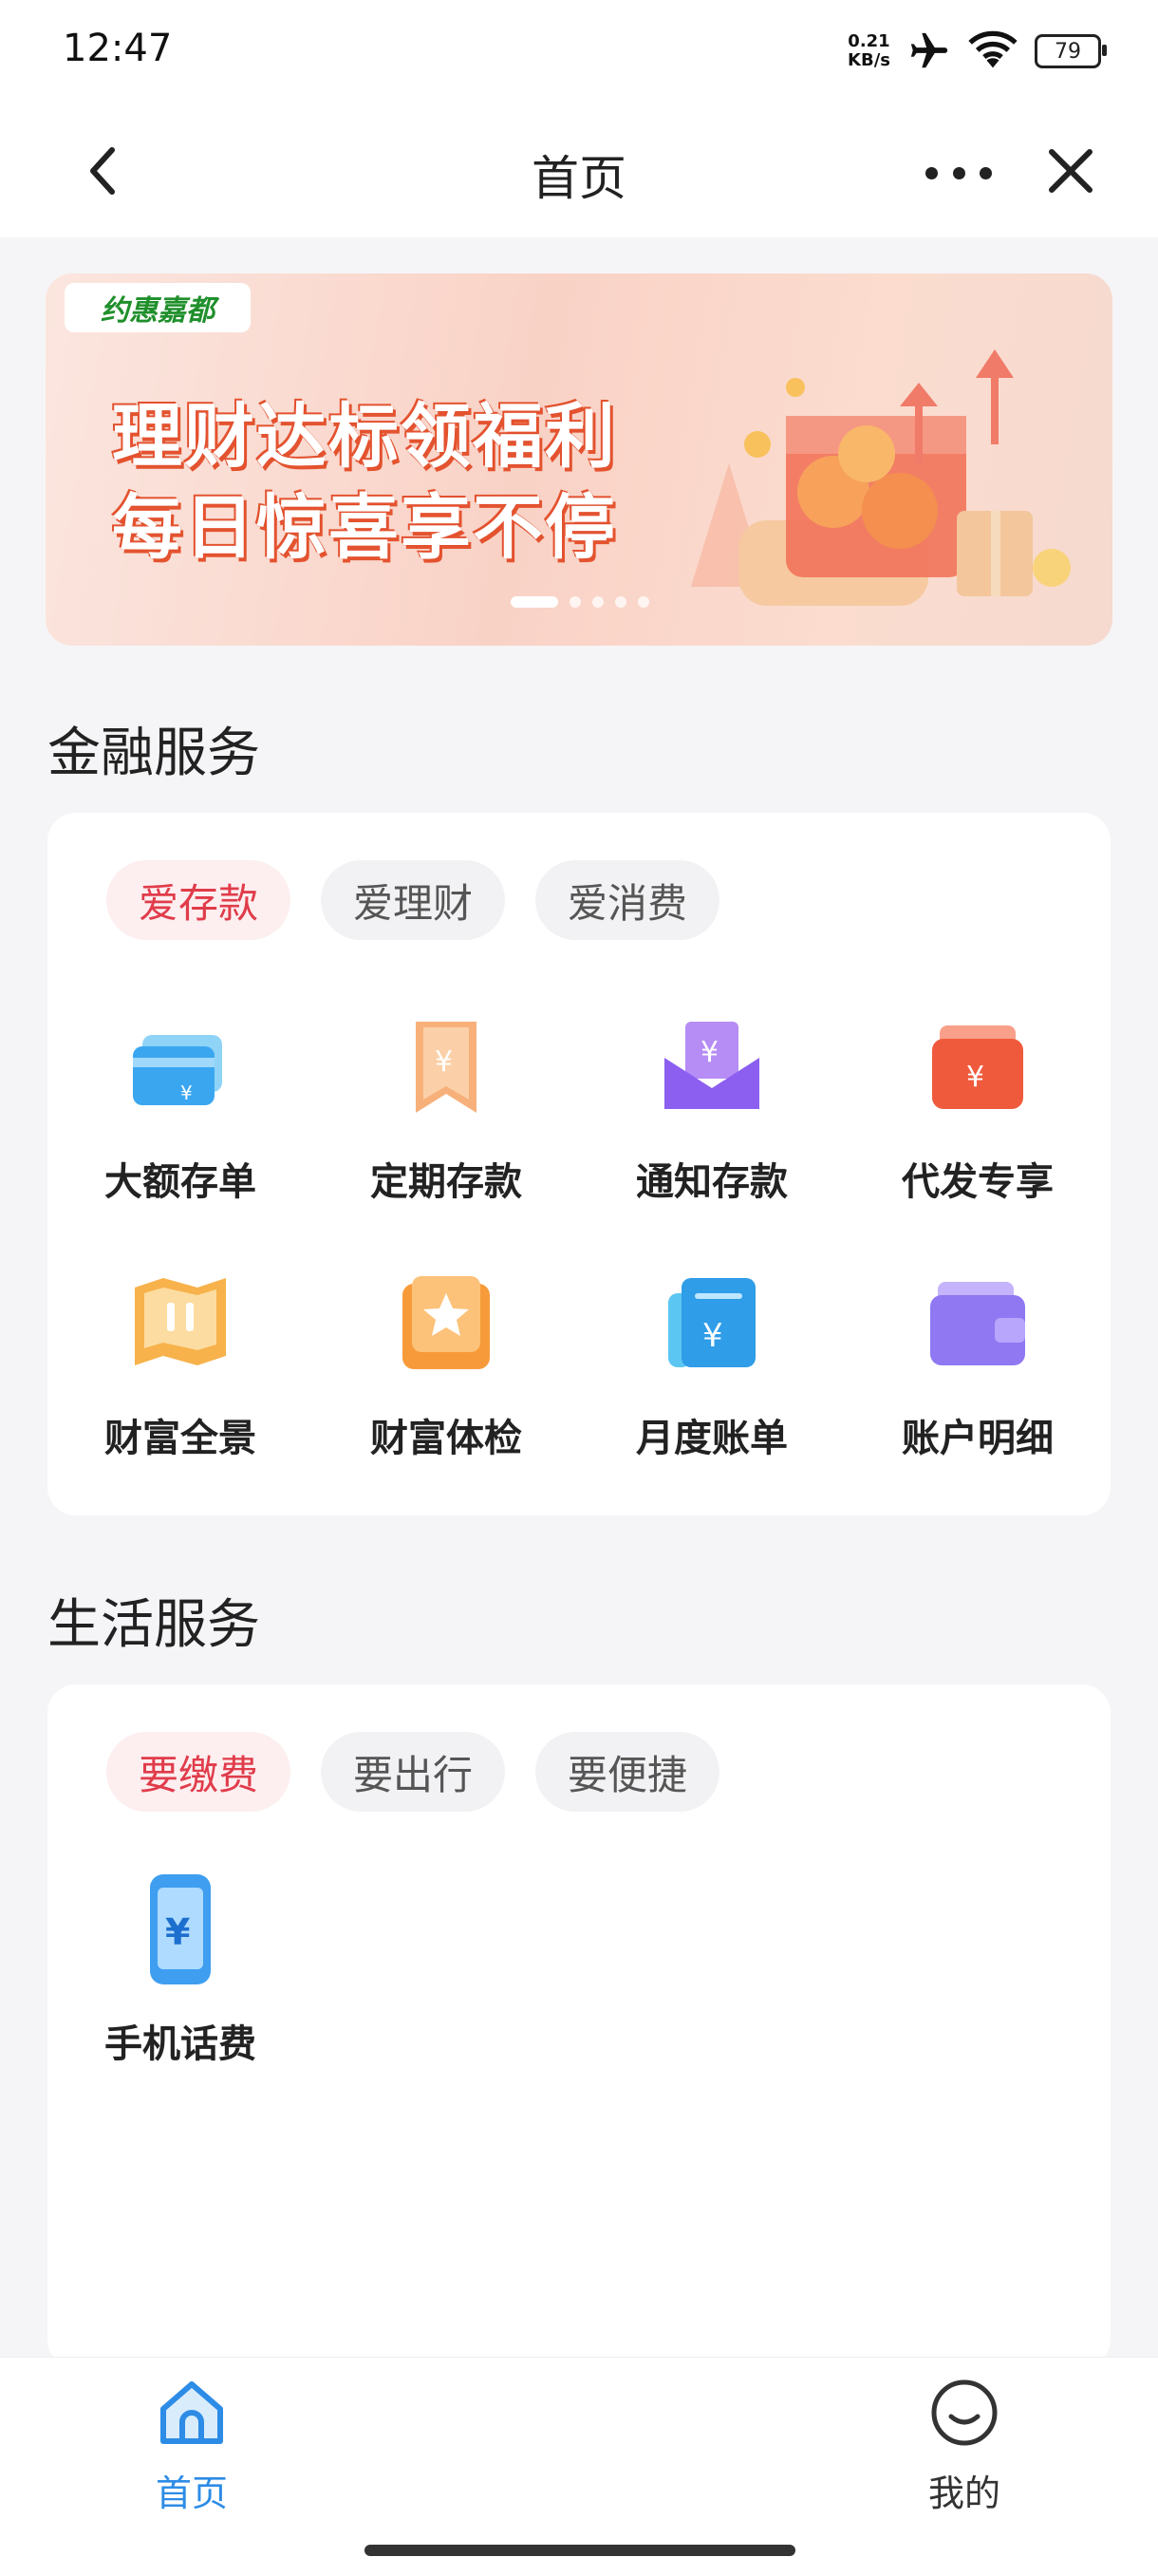 This screenshot has height=2576, width=1158. I want to click on service-phone-topup: ¥ 手机话费, so click(180, 1969).